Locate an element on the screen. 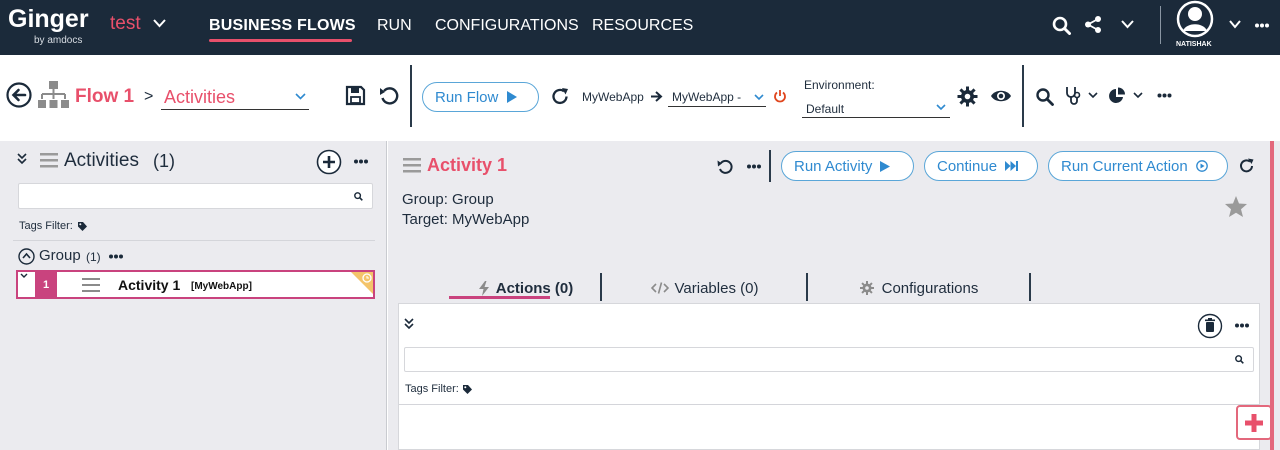 This screenshot has height=450, width=1280. nav-resources: RESOURCES is located at coordinates (642, 26).